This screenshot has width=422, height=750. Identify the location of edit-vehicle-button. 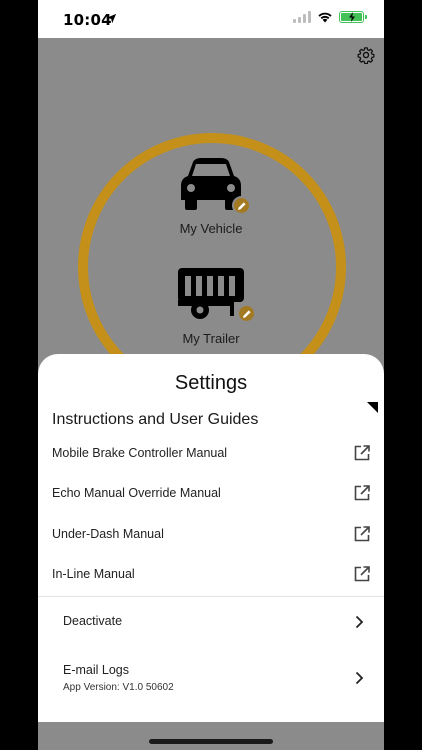
(241, 205).